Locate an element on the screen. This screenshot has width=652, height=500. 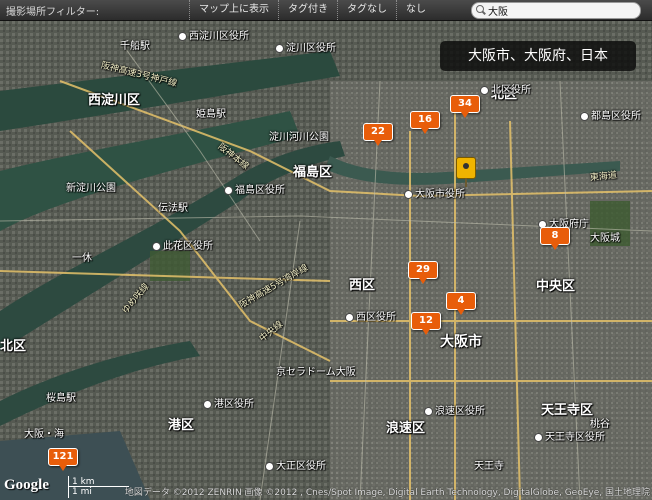
place-ikkyu: 一休 is located at coordinates (82, 258).